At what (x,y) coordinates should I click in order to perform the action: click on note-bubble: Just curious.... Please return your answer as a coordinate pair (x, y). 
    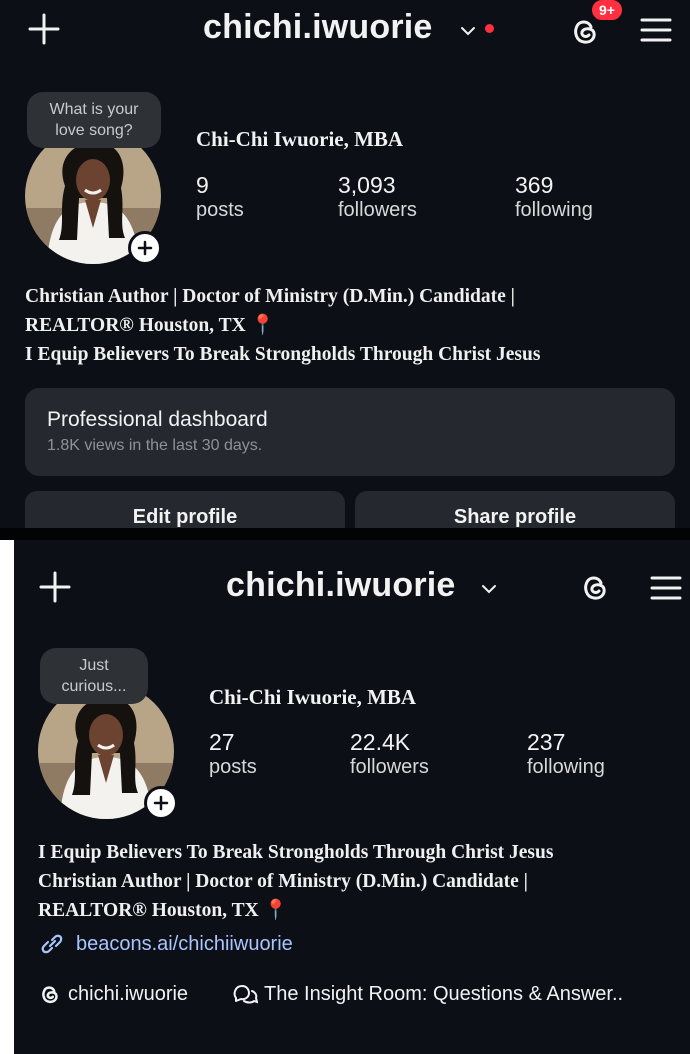
    Looking at the image, I should click on (94, 676).